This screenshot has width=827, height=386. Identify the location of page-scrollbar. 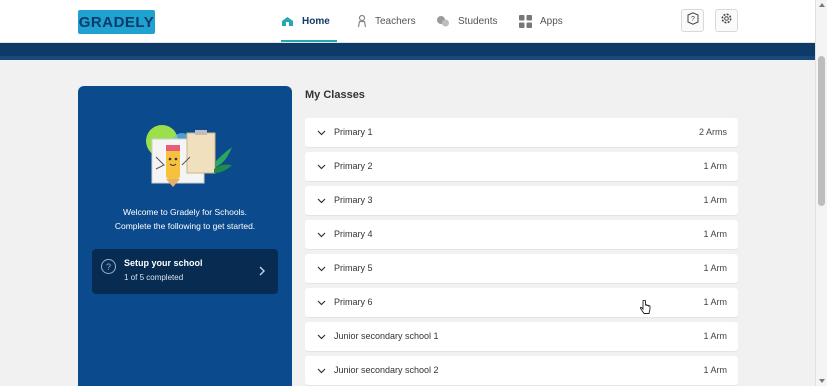
(821, 193).